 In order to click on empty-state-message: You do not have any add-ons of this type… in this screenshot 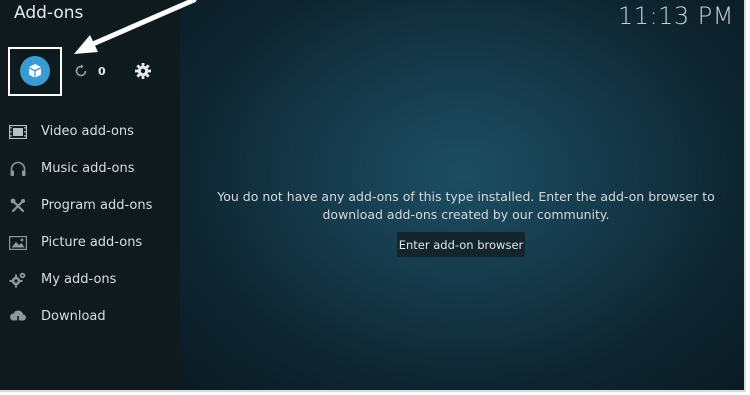, I will do `click(466, 205)`.